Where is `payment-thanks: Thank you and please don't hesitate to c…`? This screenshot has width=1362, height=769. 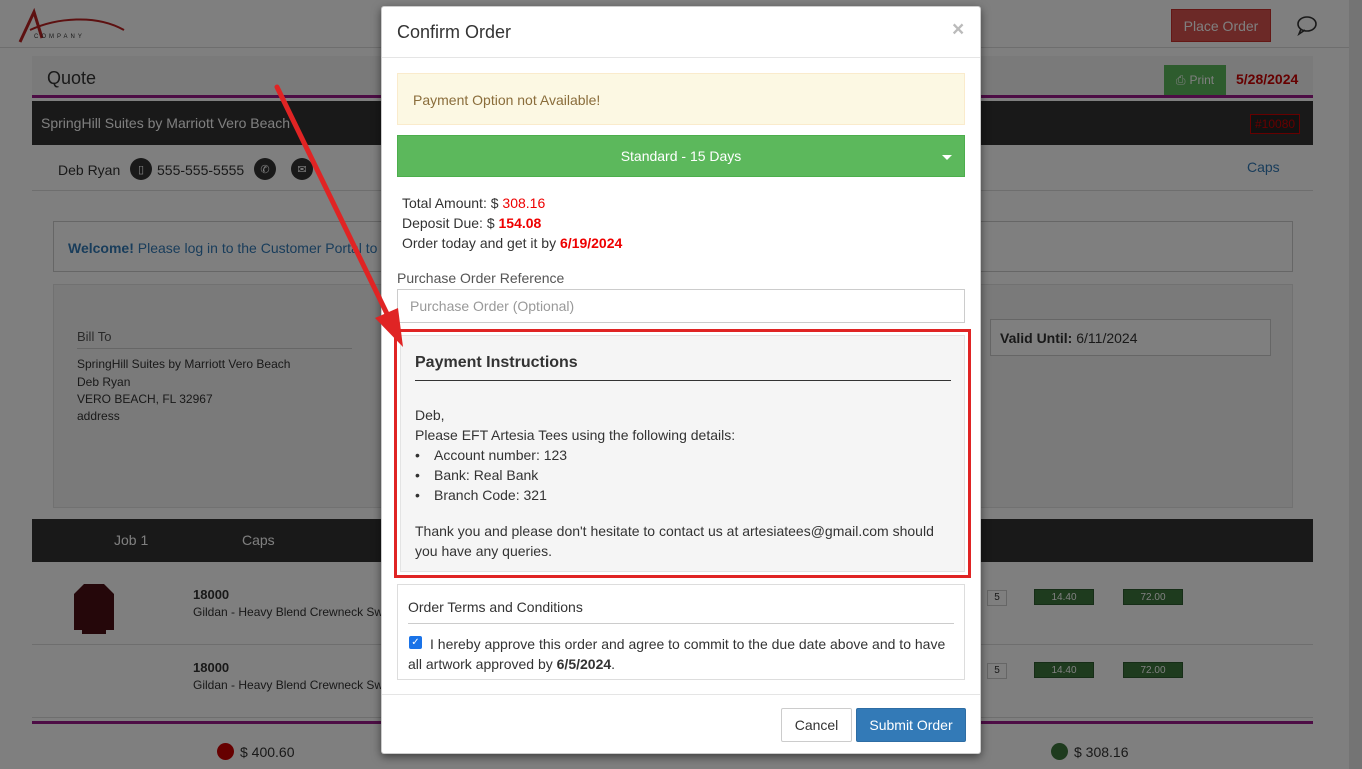 payment-thanks: Thank you and please don't hesitate to c… is located at coordinates (674, 541).